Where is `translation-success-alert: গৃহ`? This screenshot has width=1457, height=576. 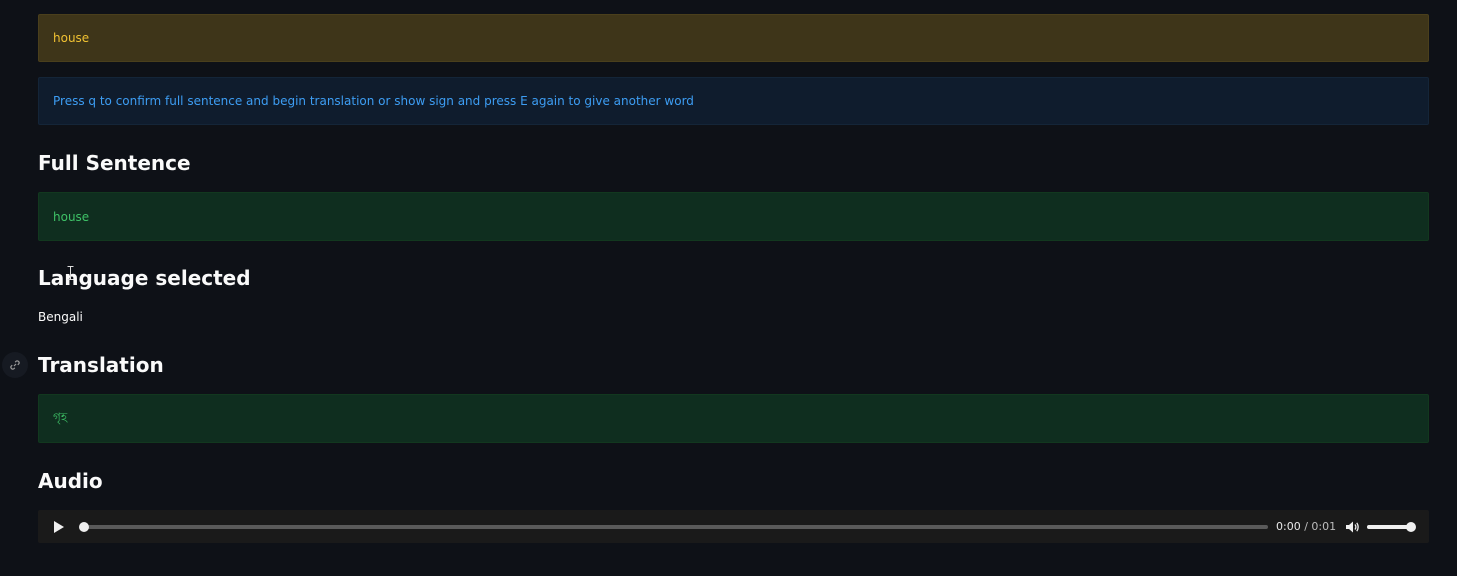 translation-success-alert: গৃহ is located at coordinates (733, 418).